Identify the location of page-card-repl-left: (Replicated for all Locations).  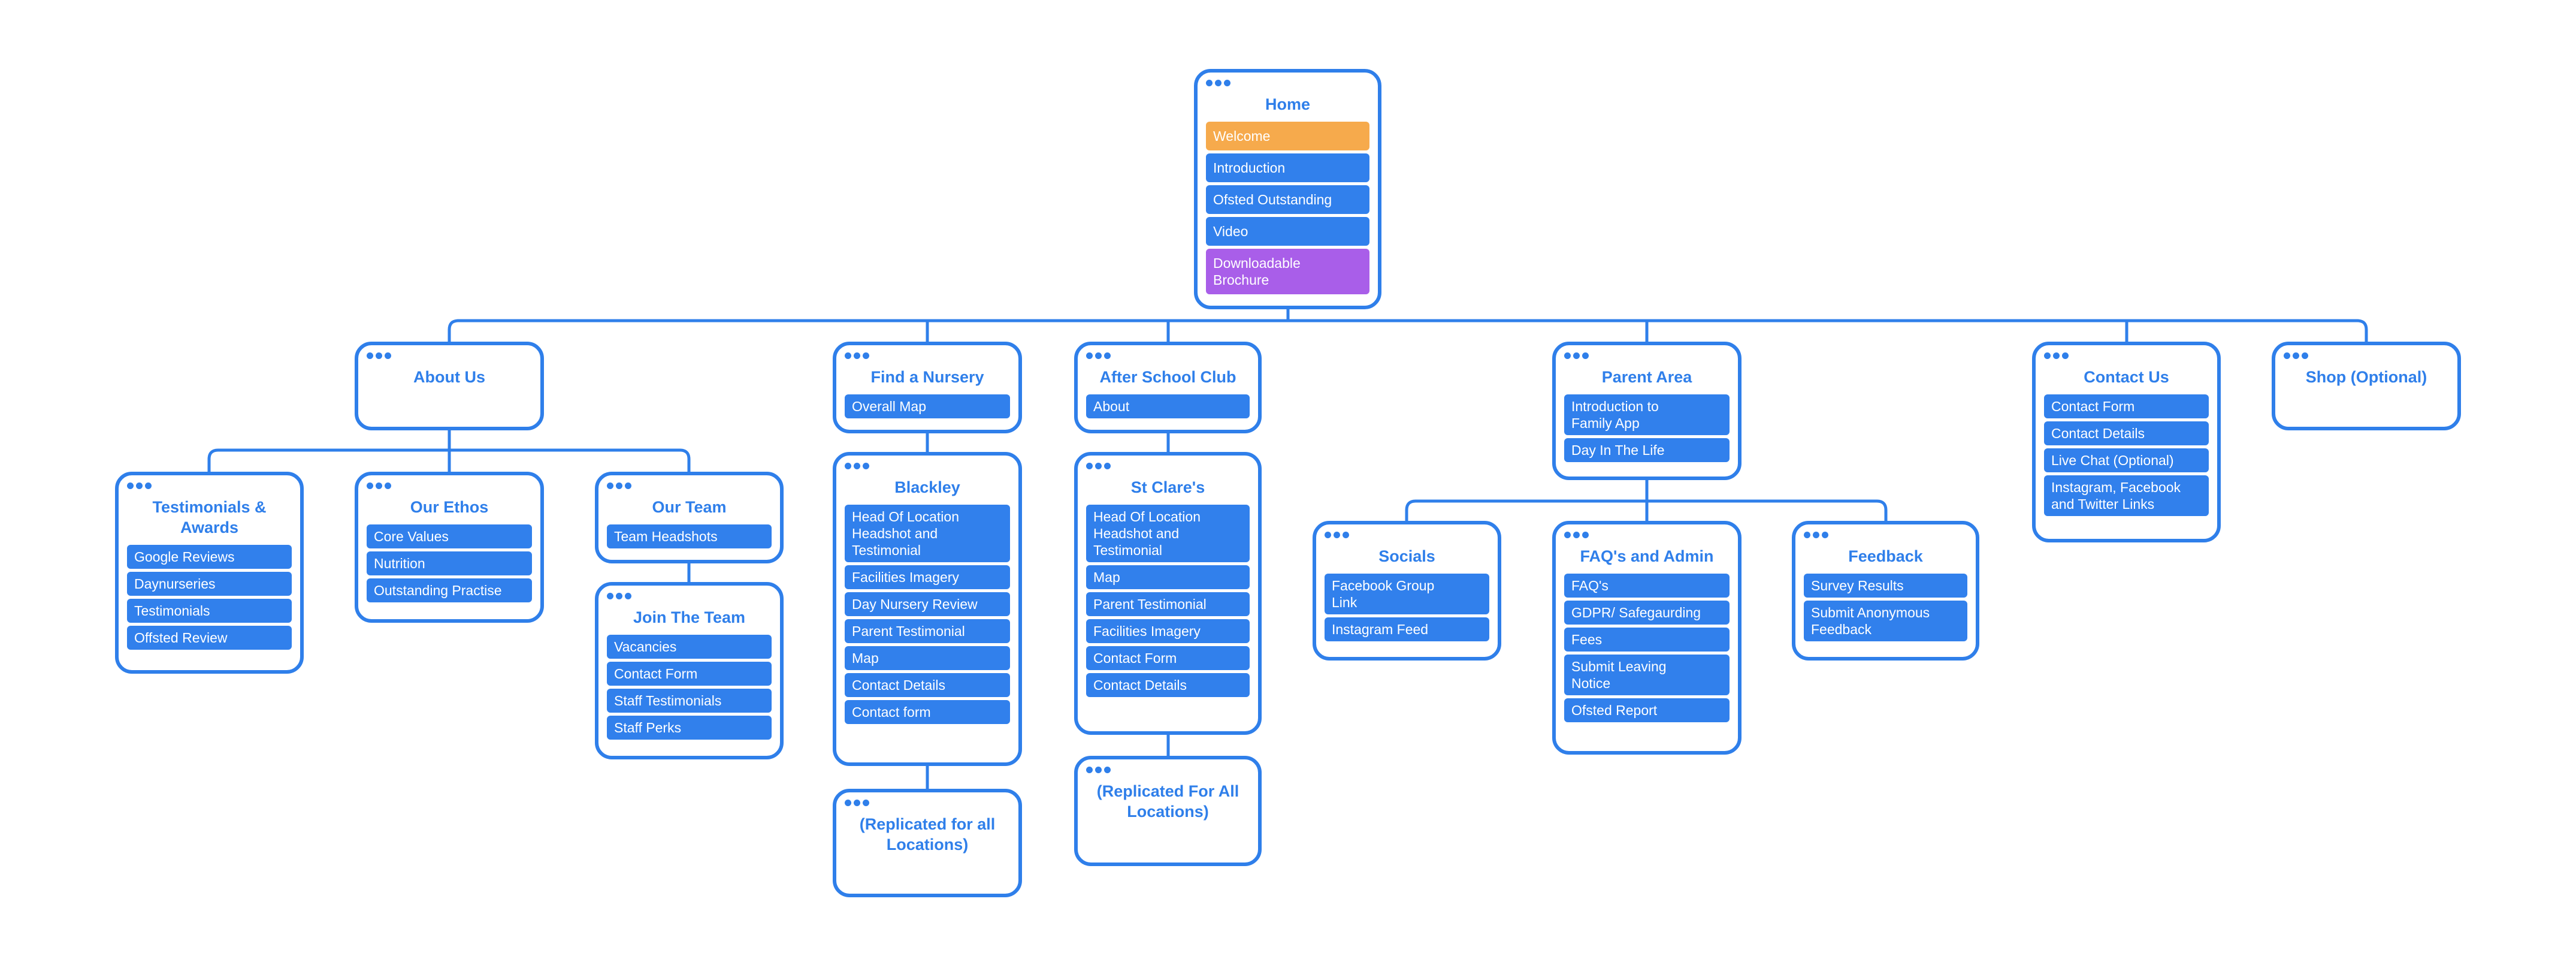
(927, 843).